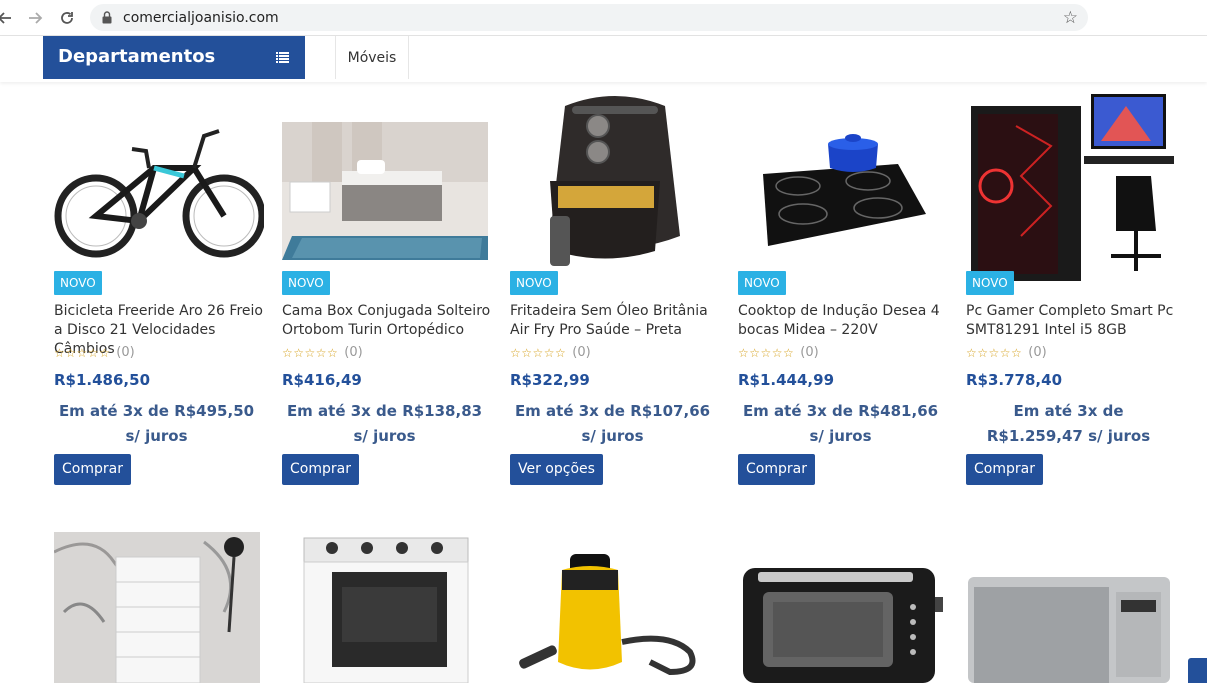  What do you see at coordinates (385, 607) in the screenshot?
I see `stove-image` at bounding box center [385, 607].